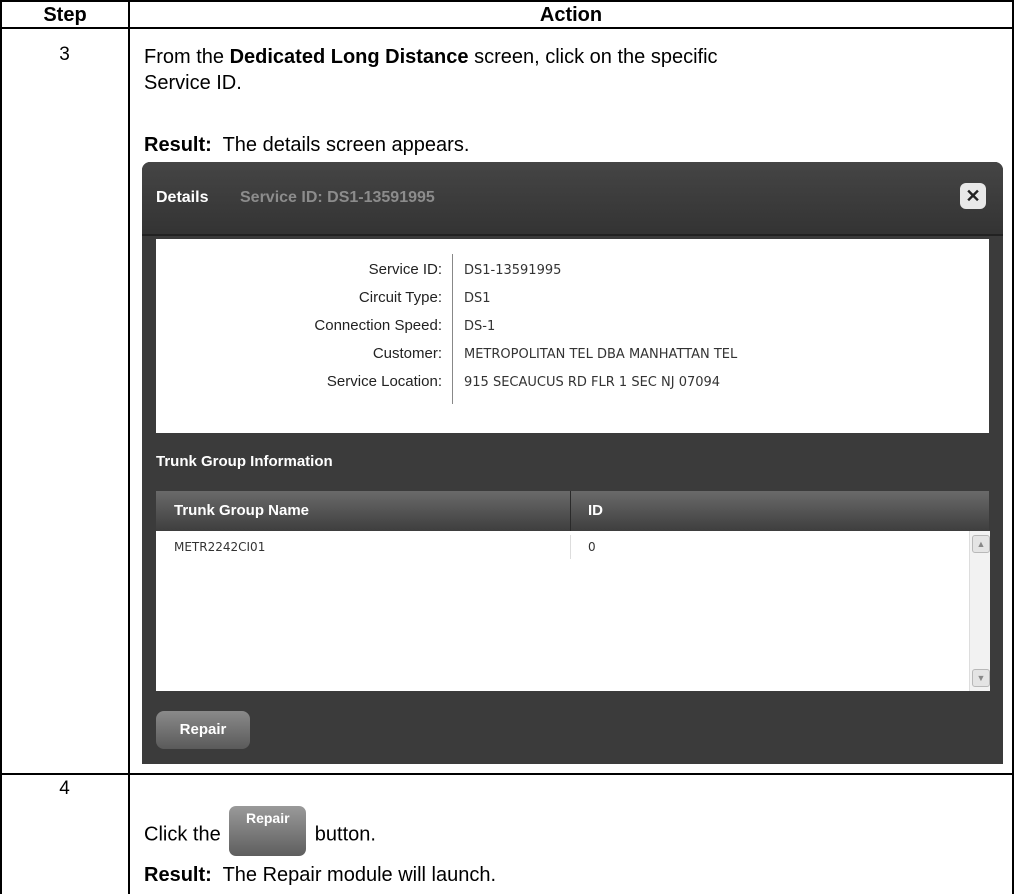 The height and width of the screenshot is (894, 1014). I want to click on dialog-subtitle: Service ID: DS1-13591995, so click(337, 197).